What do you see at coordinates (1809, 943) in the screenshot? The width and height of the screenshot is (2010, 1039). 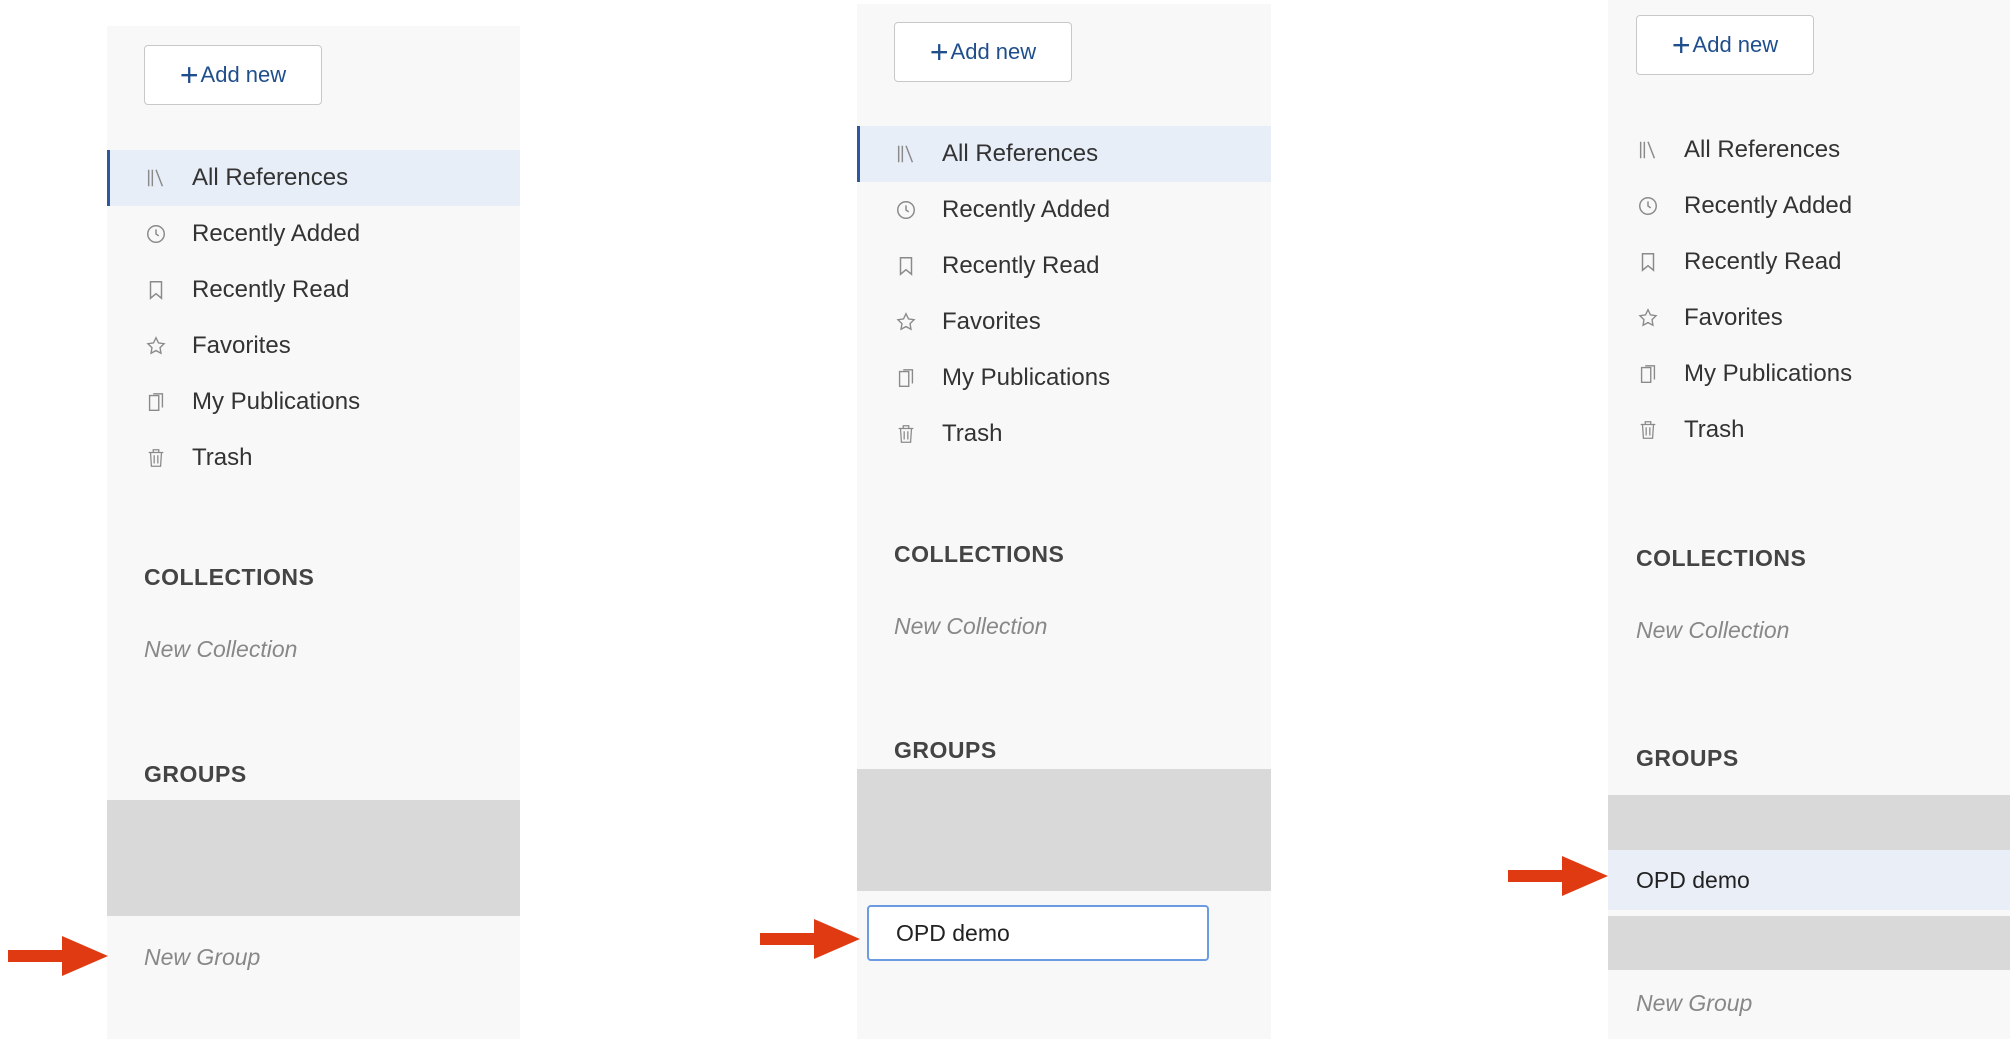 I see `groups-list-area-lower` at bounding box center [1809, 943].